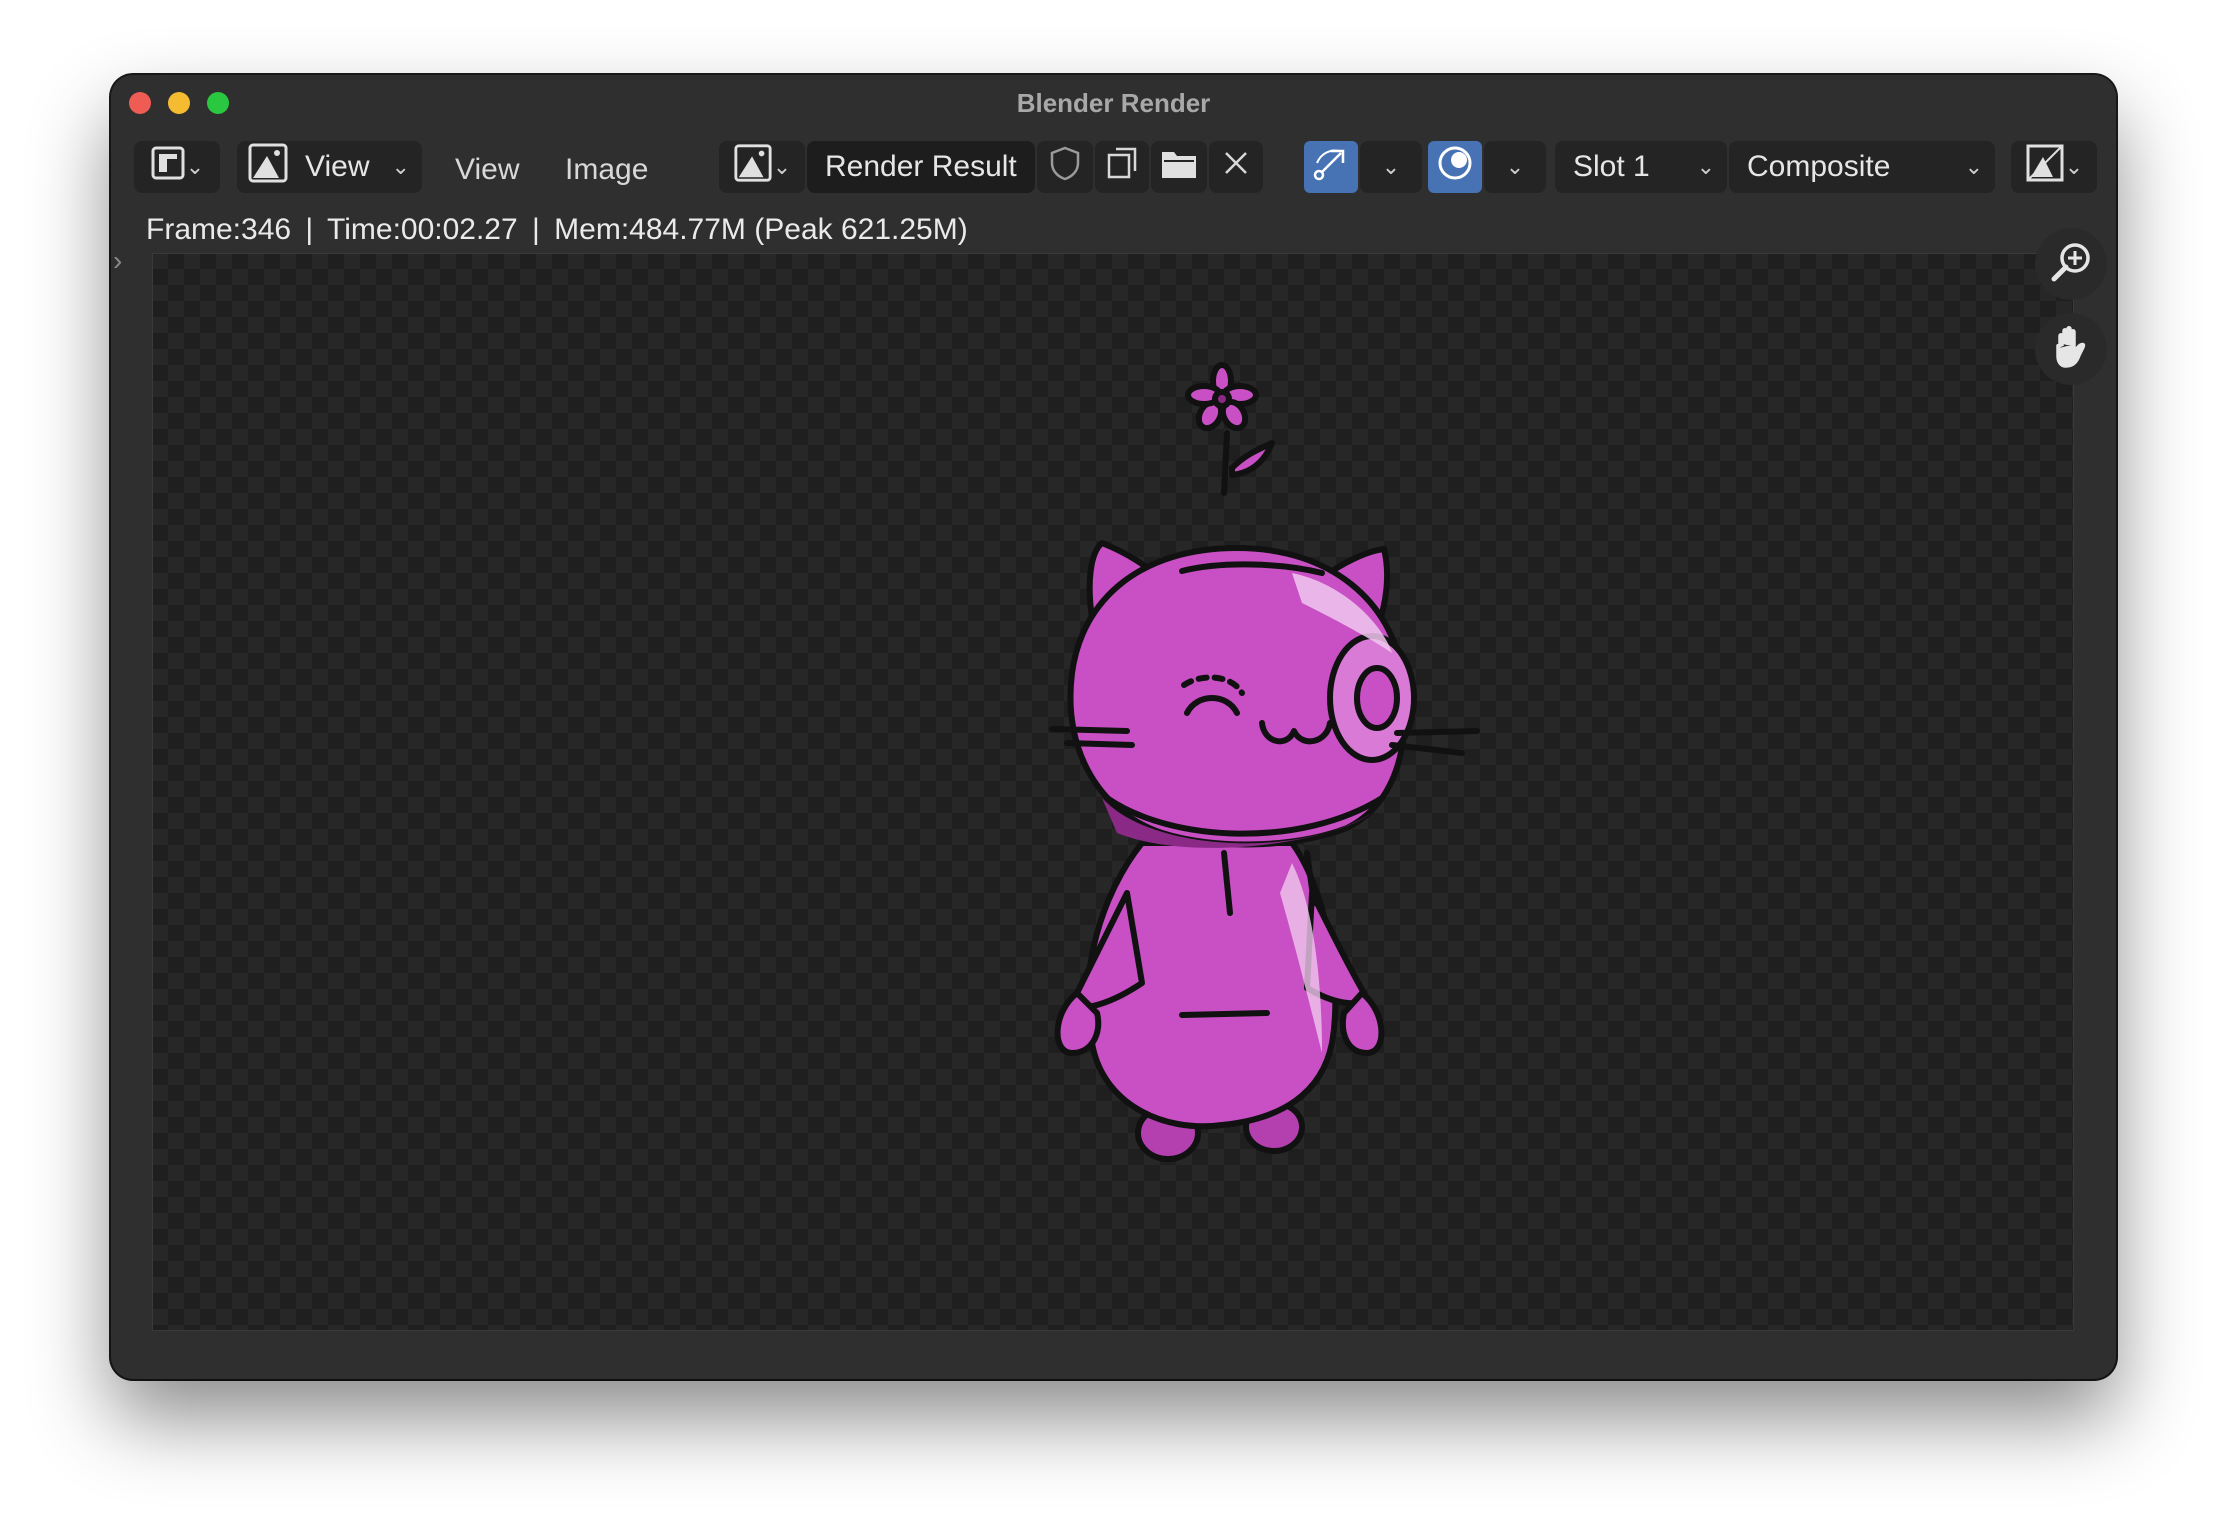 This screenshot has height=1526, width=2226. I want to click on title-bar: Blender Render, so click(1113, 102).